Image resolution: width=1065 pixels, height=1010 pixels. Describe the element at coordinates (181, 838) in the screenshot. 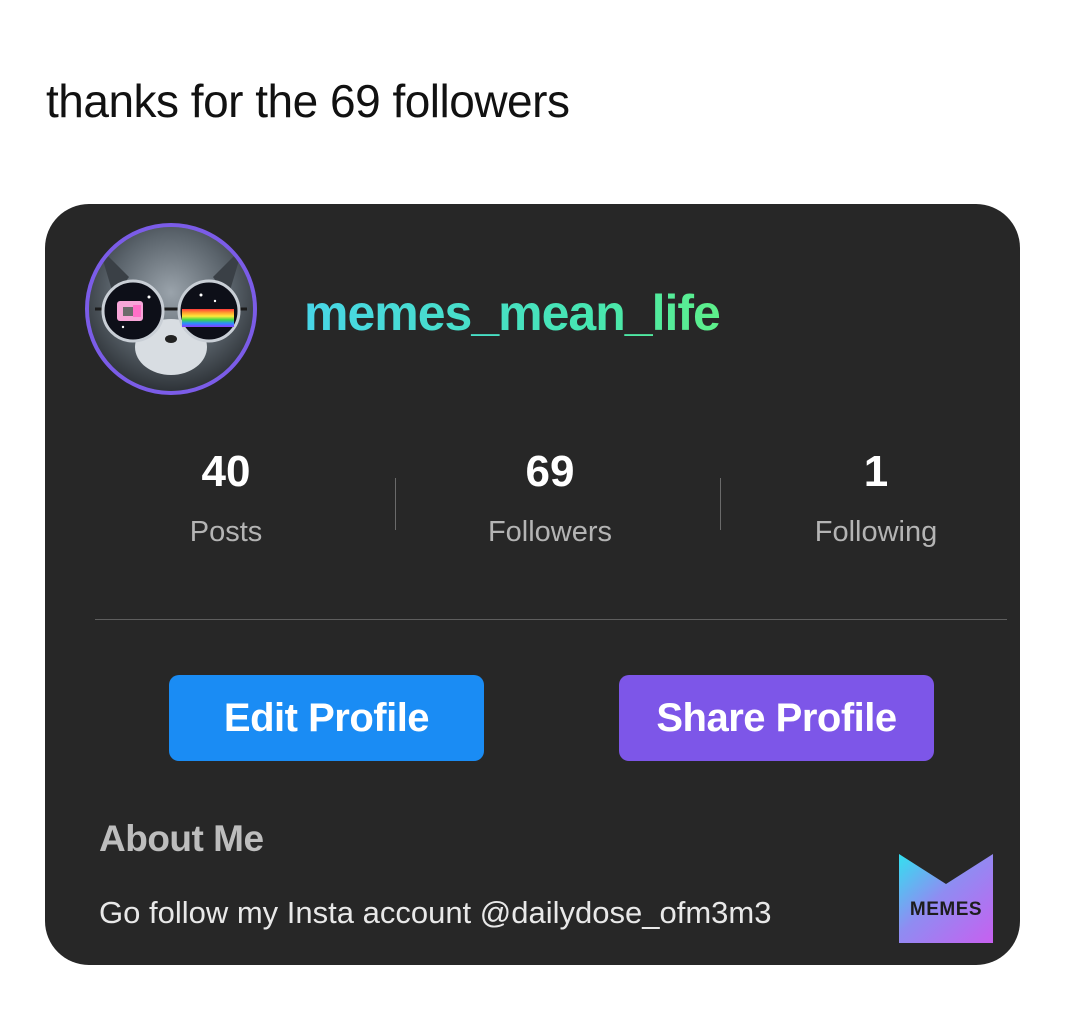

I see `about-heading: About Me` at that location.